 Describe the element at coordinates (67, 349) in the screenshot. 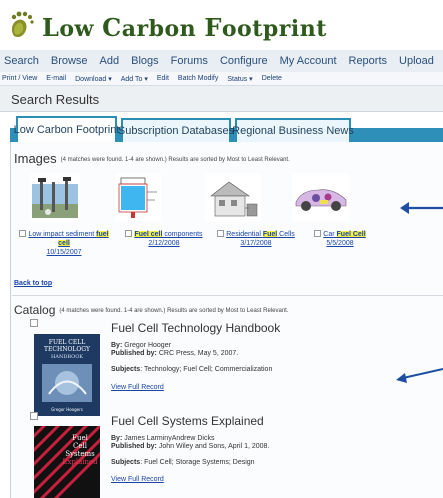

I see `cover-text: TECHNOLOGY` at that location.